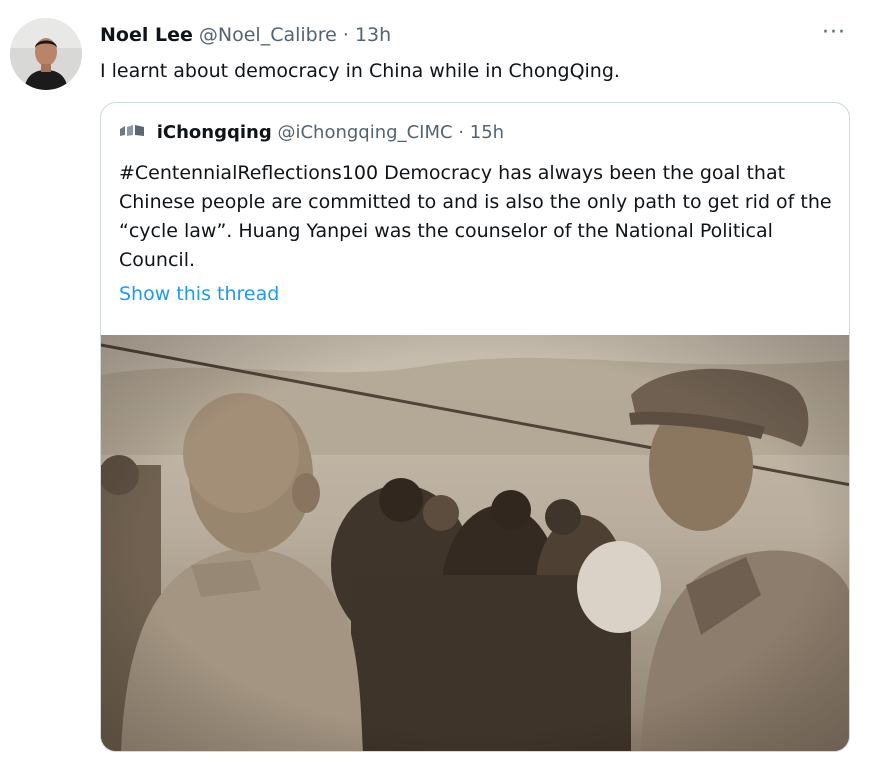 This screenshot has width=870, height=764. I want to click on tweet-header: Noel Lee @Noel_Calibre · 13h, so click(245, 35).